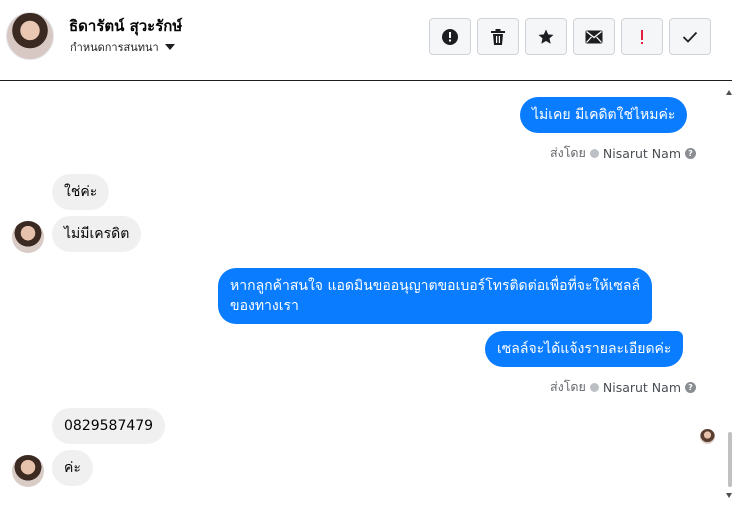 The width and height of the screenshot is (732, 517). I want to click on star-button, so click(546, 36).